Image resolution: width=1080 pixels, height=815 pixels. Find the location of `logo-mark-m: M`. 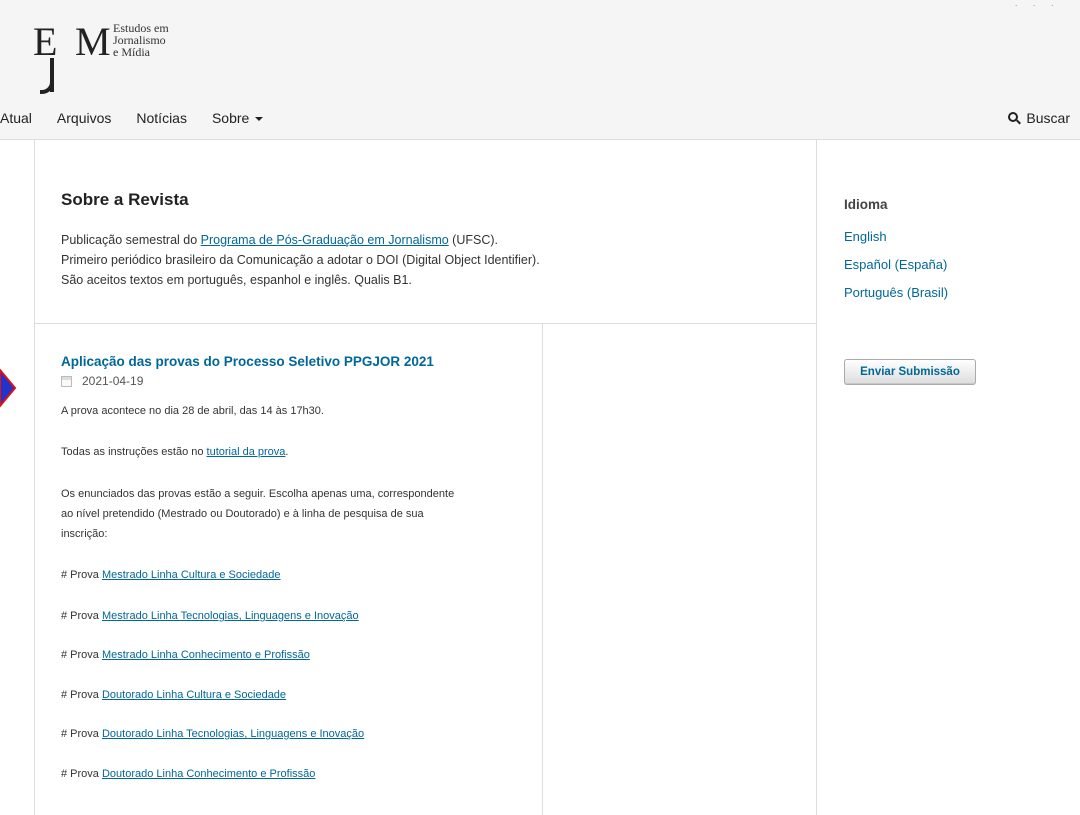

logo-mark-m: M is located at coordinates (93, 41).